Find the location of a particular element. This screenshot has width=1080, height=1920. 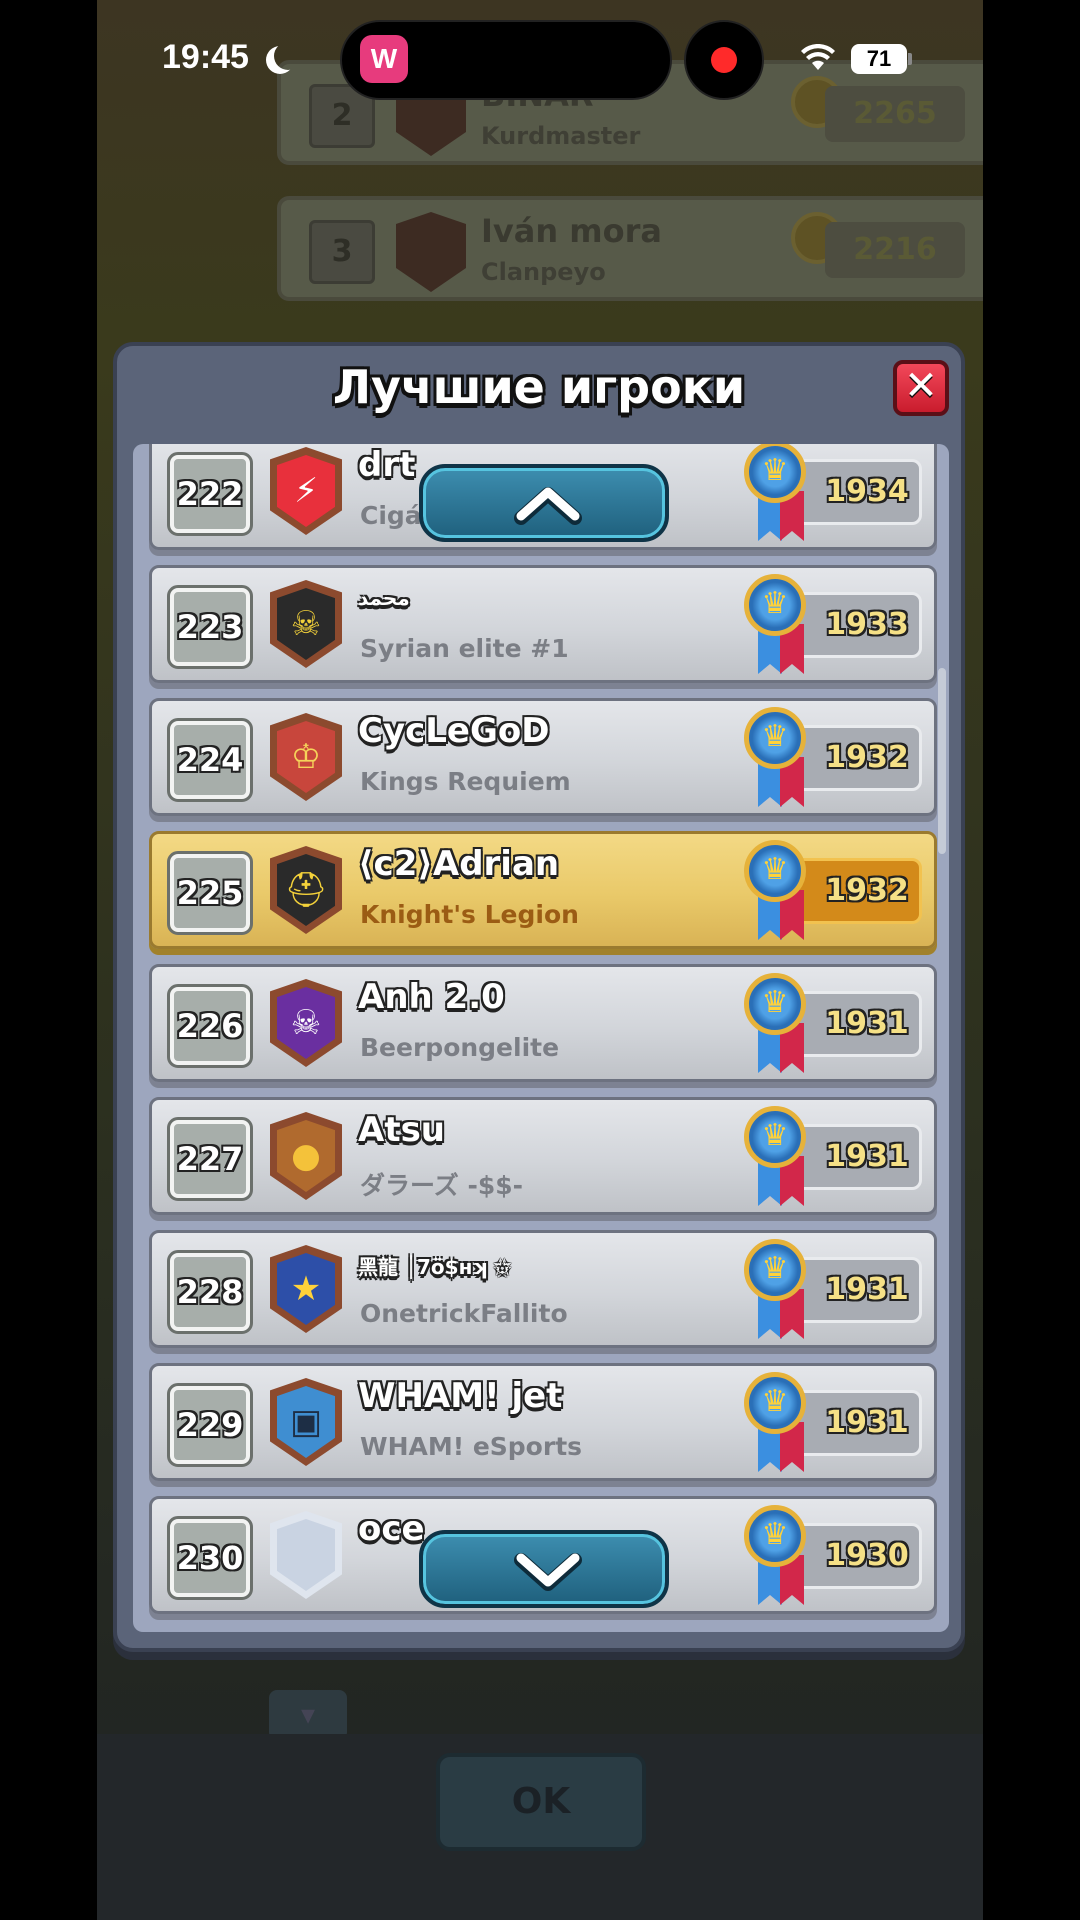

clan-badge-gold-coin-icon: ● is located at coordinates (306, 1156).